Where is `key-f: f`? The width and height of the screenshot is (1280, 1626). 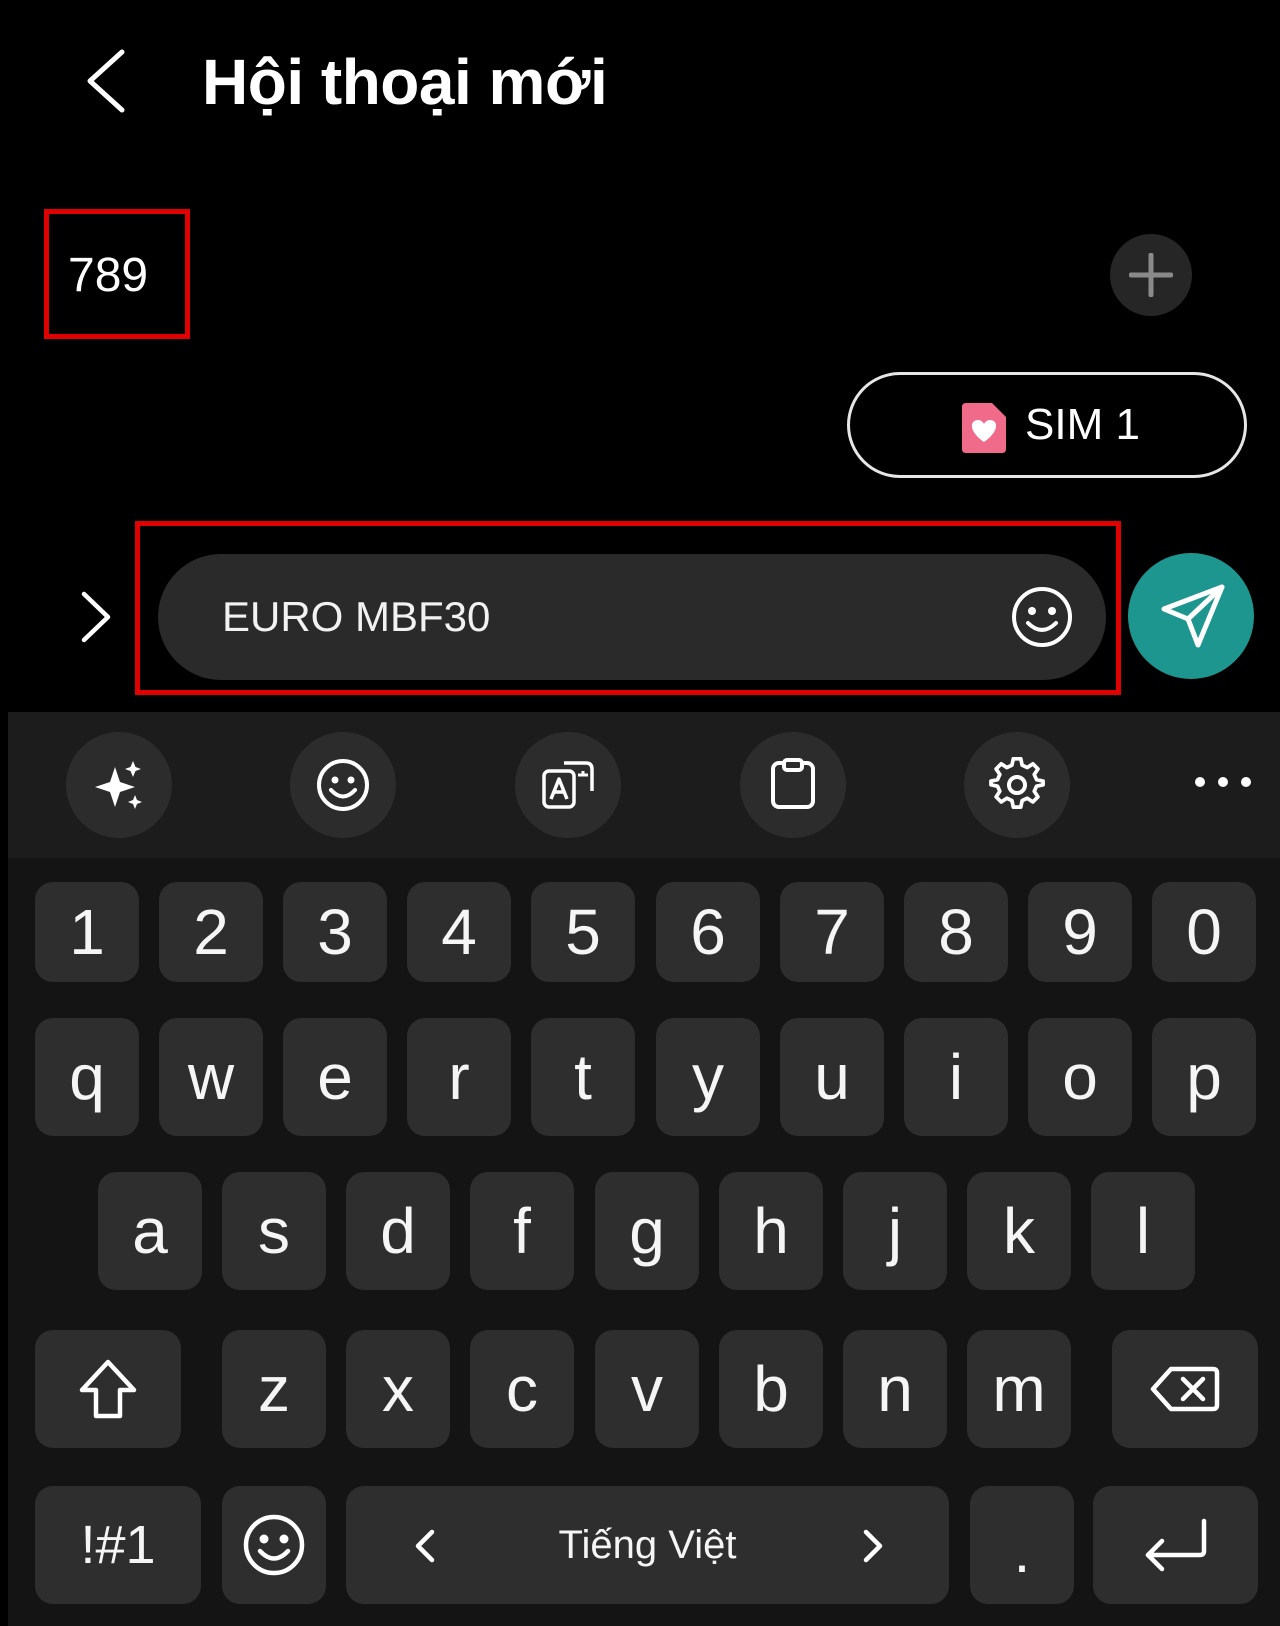 key-f: f is located at coordinates (522, 1231).